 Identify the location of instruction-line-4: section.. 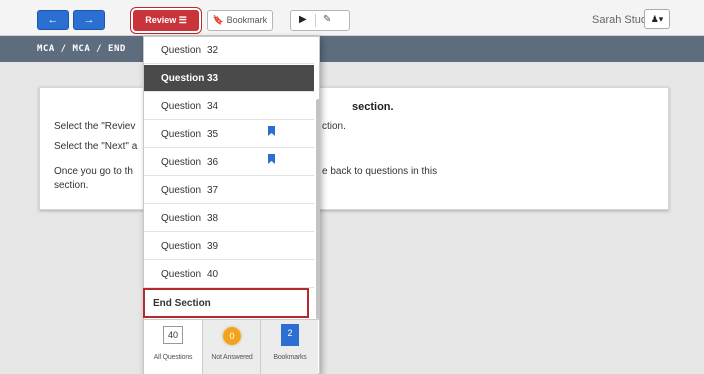
(71, 185).